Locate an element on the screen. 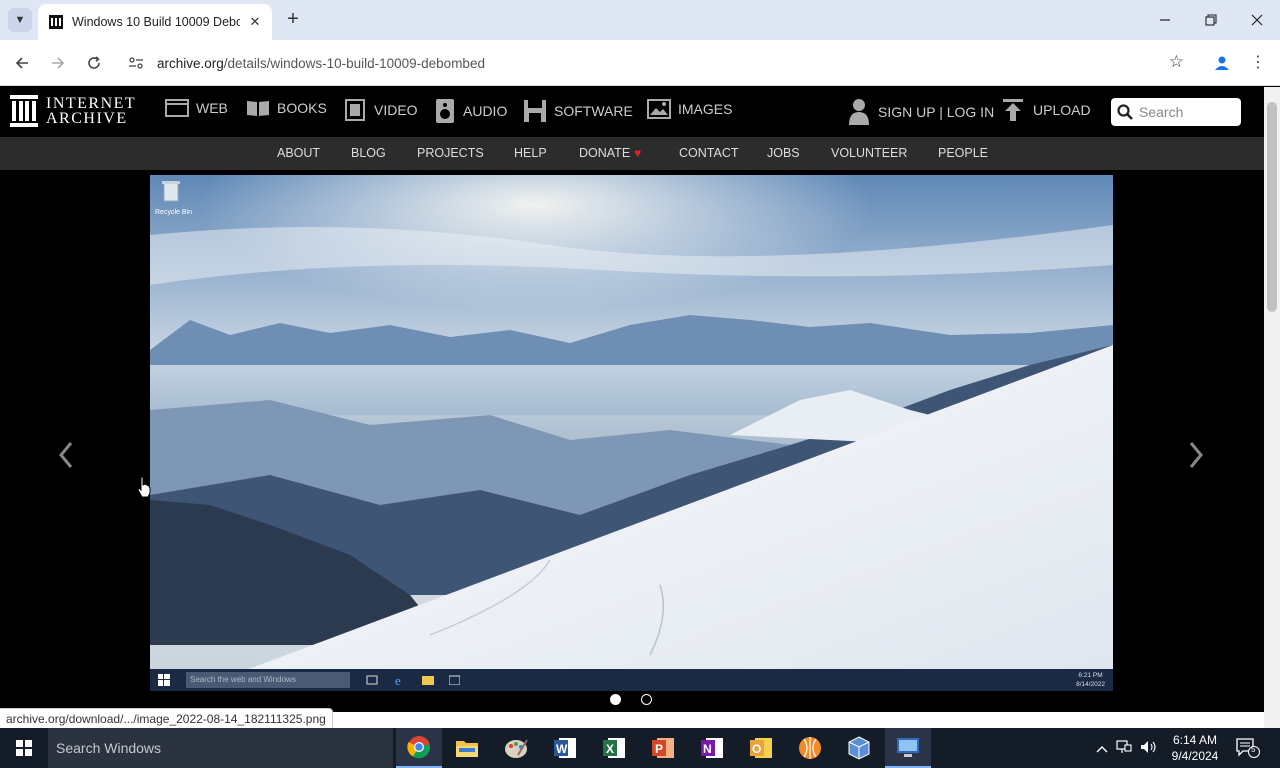 Image resolution: width=1280 pixels, height=768 pixels. taskbar-onenote: N is located at coordinates (712, 748).